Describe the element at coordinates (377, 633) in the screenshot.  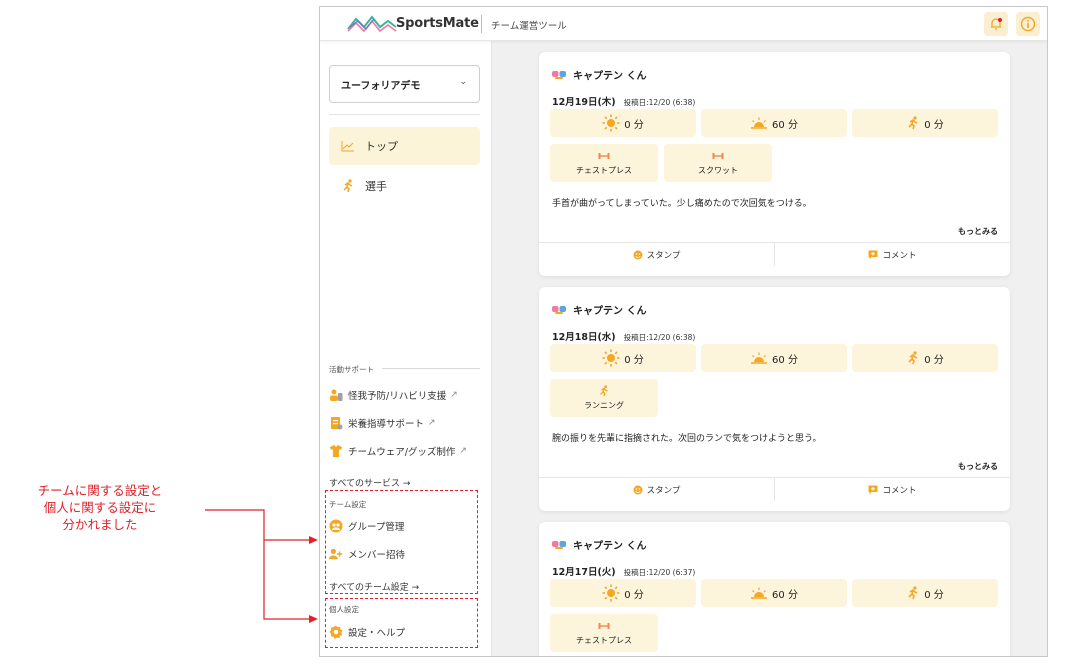
I see `settings-help-label: 設定・ヘルプ` at that location.